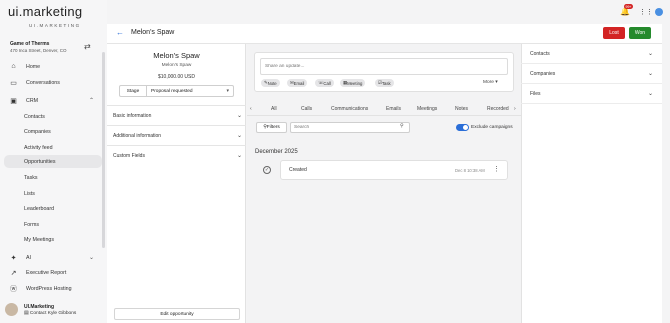 The height and width of the screenshot is (323, 670). Describe the element at coordinates (591, 54) in the screenshot. I see `section-contacts: Contacts ⌄` at that location.